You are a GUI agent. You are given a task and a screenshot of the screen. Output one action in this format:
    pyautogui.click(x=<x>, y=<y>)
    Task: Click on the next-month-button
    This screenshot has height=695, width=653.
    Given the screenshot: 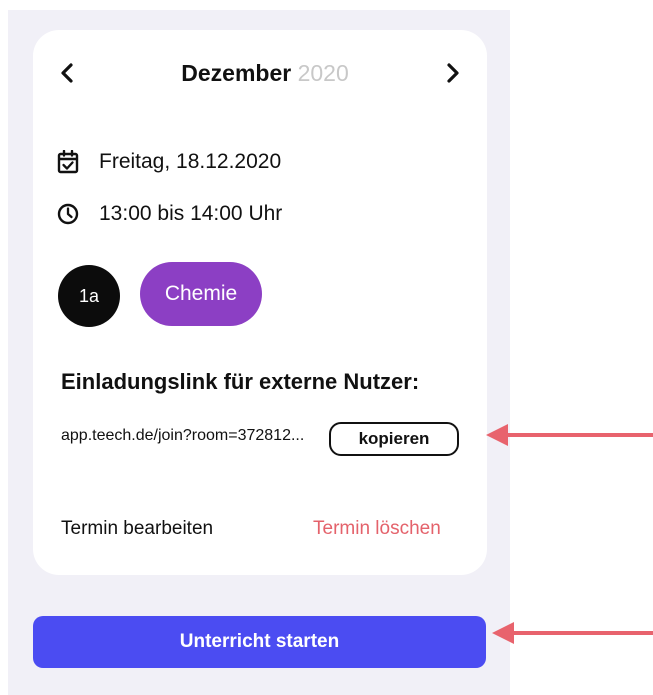 What is the action you would take?
    pyautogui.click(x=453, y=73)
    